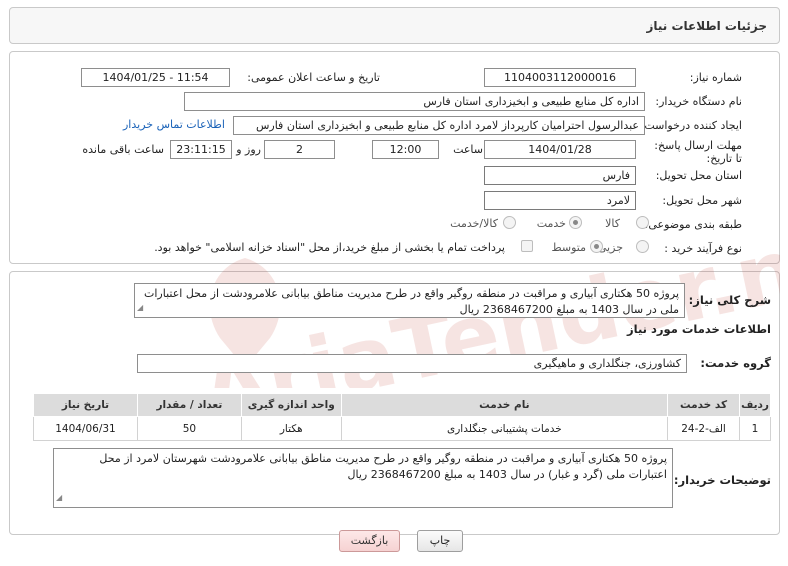 This screenshot has width=788, height=566. I want to click on cell-service-code: الف-2-24, so click(704, 428).